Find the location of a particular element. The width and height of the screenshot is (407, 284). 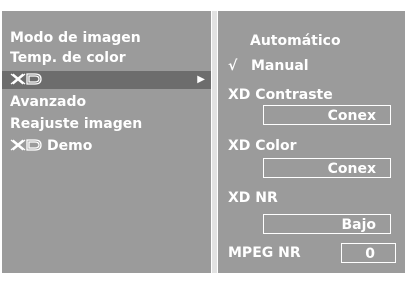

menu-item-xd: ▶ is located at coordinates (106, 80).